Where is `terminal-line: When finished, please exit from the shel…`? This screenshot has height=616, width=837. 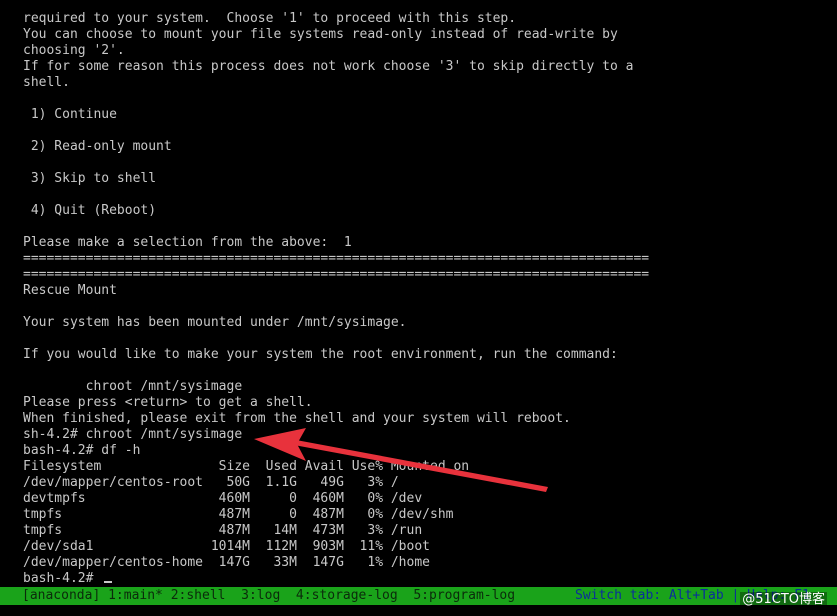
terminal-line: When finished, please exit from the shel… is located at coordinates (297, 418).